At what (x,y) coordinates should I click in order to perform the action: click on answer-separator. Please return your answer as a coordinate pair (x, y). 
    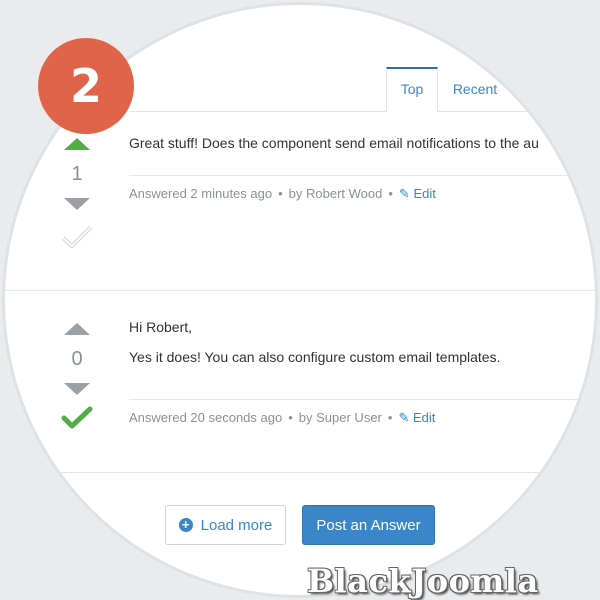
    Looking at the image, I should click on (300, 290).